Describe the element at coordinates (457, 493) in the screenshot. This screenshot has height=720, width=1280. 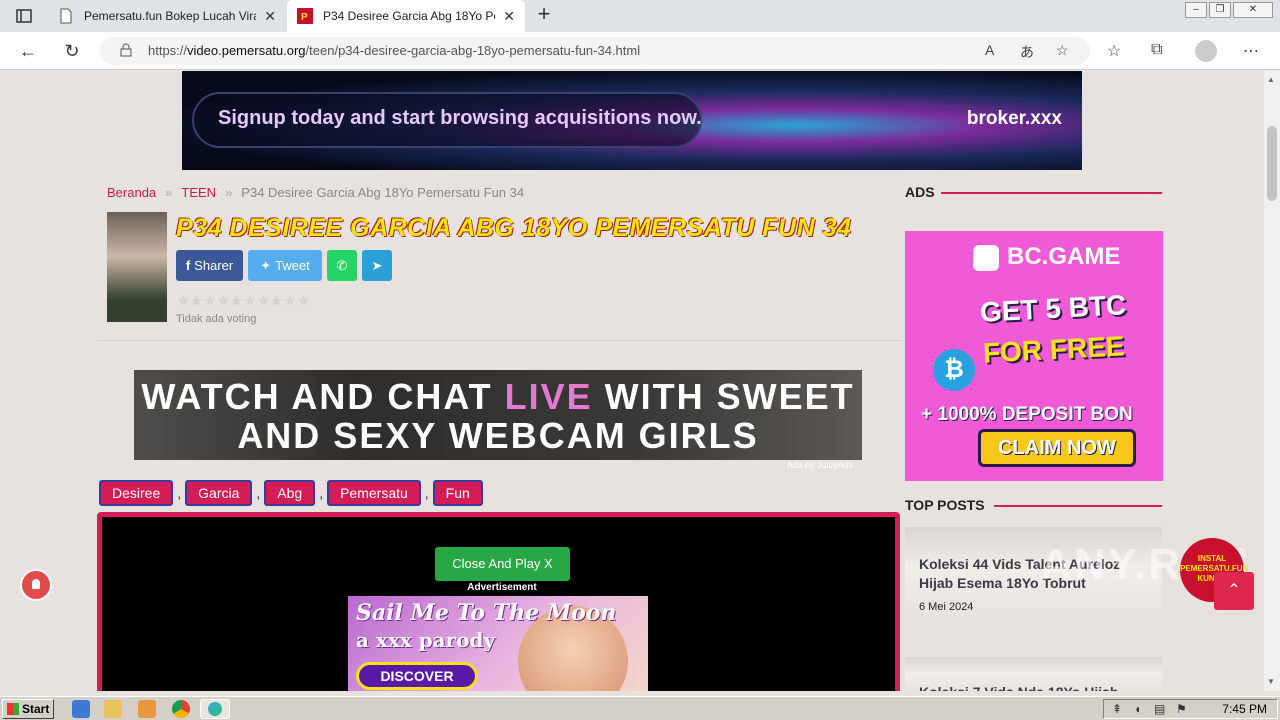
I see `tag-link: Fun` at that location.